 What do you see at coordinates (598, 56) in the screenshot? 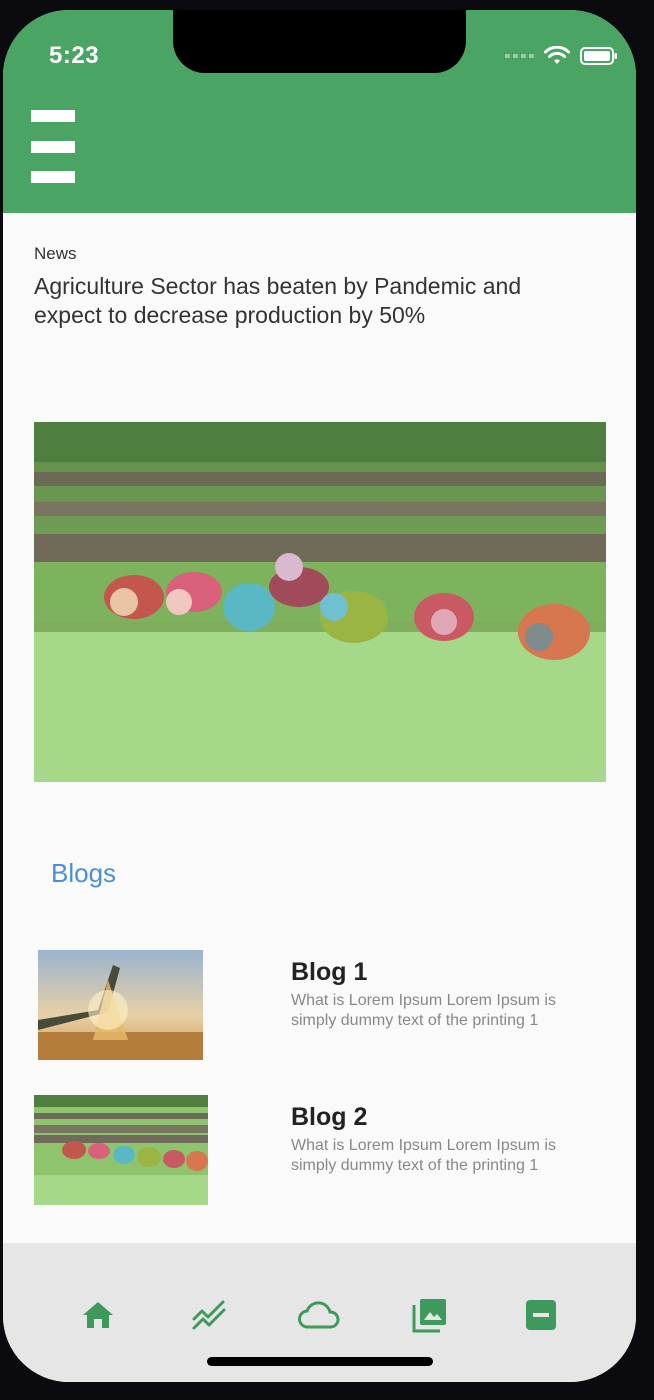
I see `battery-icon` at bounding box center [598, 56].